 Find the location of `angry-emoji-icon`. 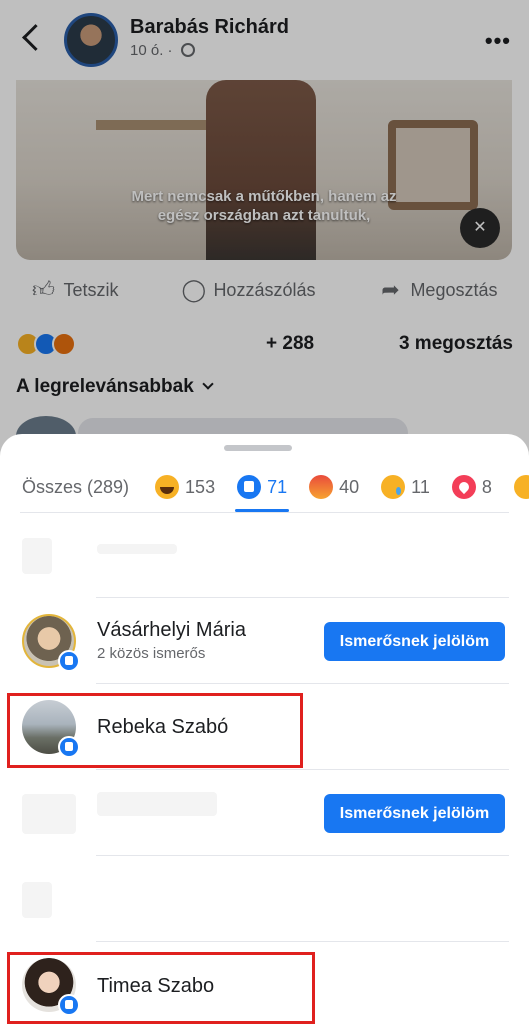

angry-emoji-icon is located at coordinates (321, 487).